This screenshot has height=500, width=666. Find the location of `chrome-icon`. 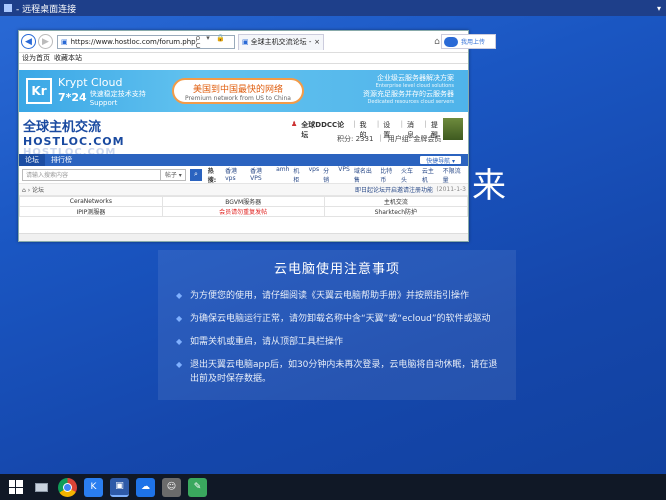

chrome-icon is located at coordinates (67, 487).